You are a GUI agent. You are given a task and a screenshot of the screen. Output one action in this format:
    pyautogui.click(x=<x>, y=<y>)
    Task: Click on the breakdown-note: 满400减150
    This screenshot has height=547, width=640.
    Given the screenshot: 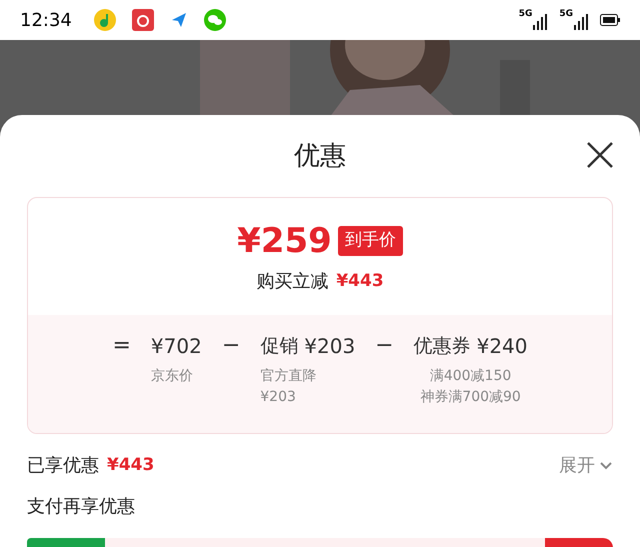 What is the action you would take?
    pyautogui.click(x=470, y=376)
    